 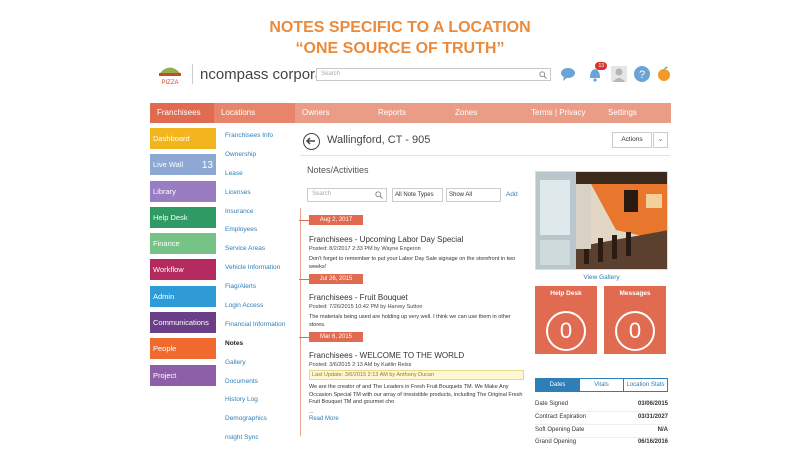 What do you see at coordinates (416, 297) in the screenshot?
I see `note-title: Franchisees - Fruit Bouquet` at bounding box center [416, 297].